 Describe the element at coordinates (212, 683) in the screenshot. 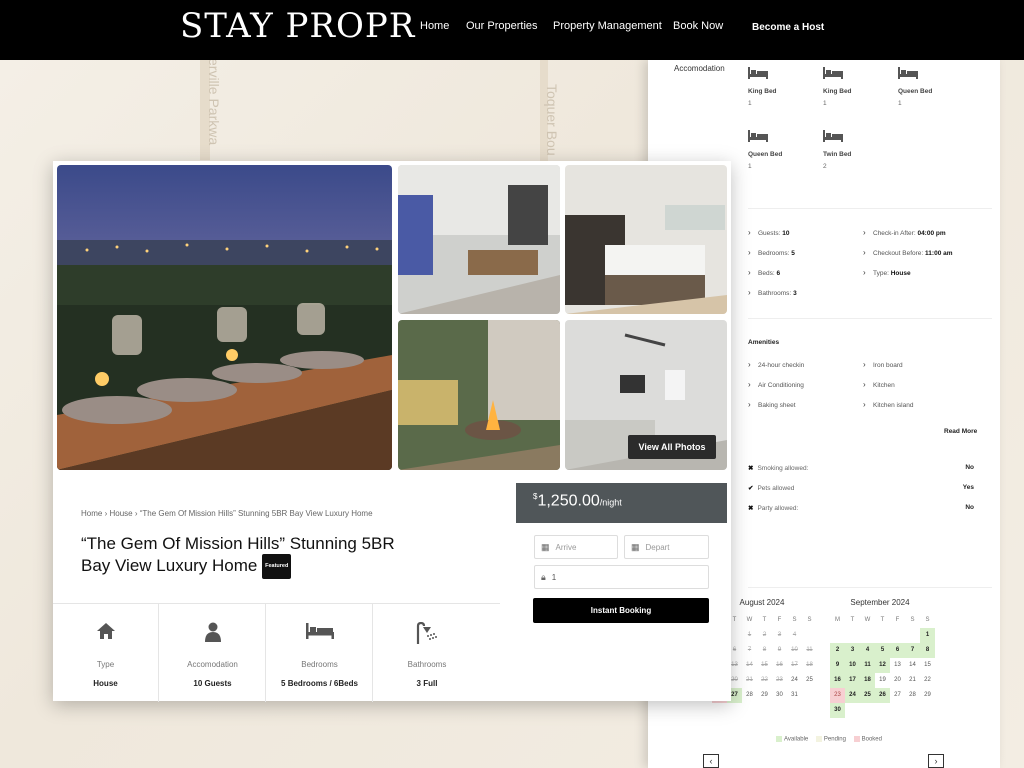

I see `stat-value: 10 Guests` at that location.